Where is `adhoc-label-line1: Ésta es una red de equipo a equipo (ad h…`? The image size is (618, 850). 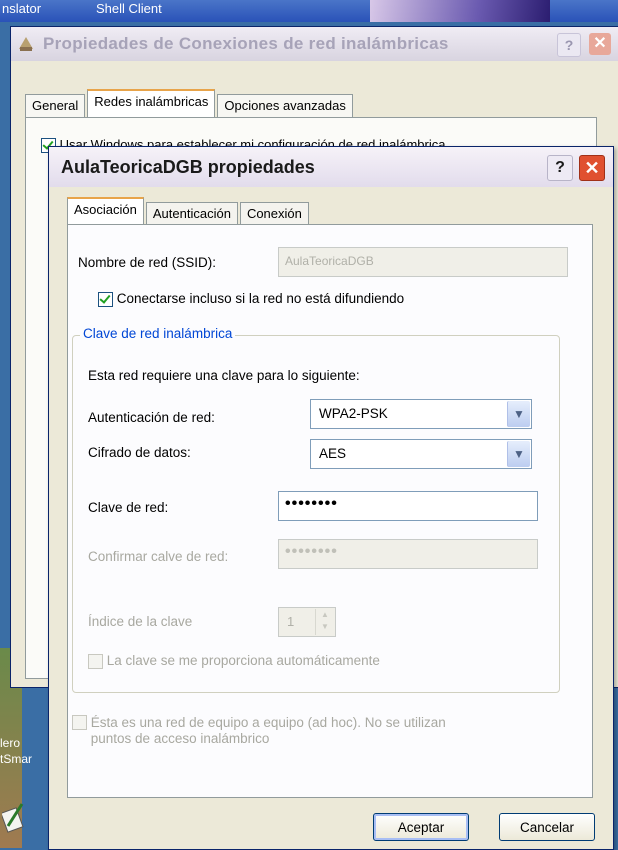
adhoc-label-line1: Ésta es una red de equipo a equipo (ad h… is located at coordinates (268, 722).